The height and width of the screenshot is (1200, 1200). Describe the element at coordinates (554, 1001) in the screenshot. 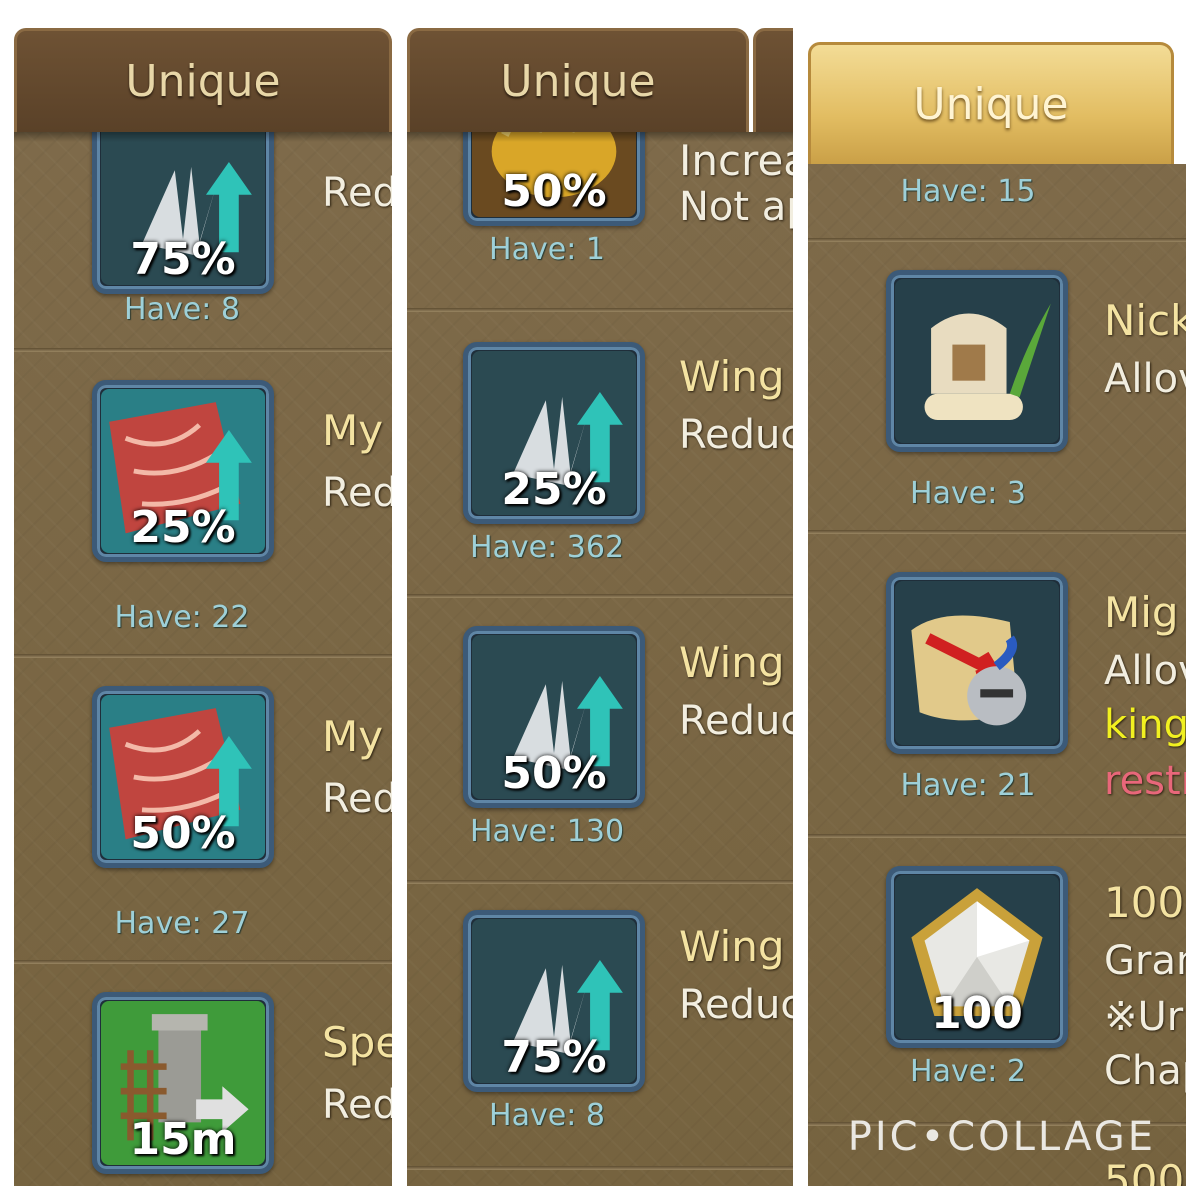

I see `wing-speedup-icon: 75%` at that location.